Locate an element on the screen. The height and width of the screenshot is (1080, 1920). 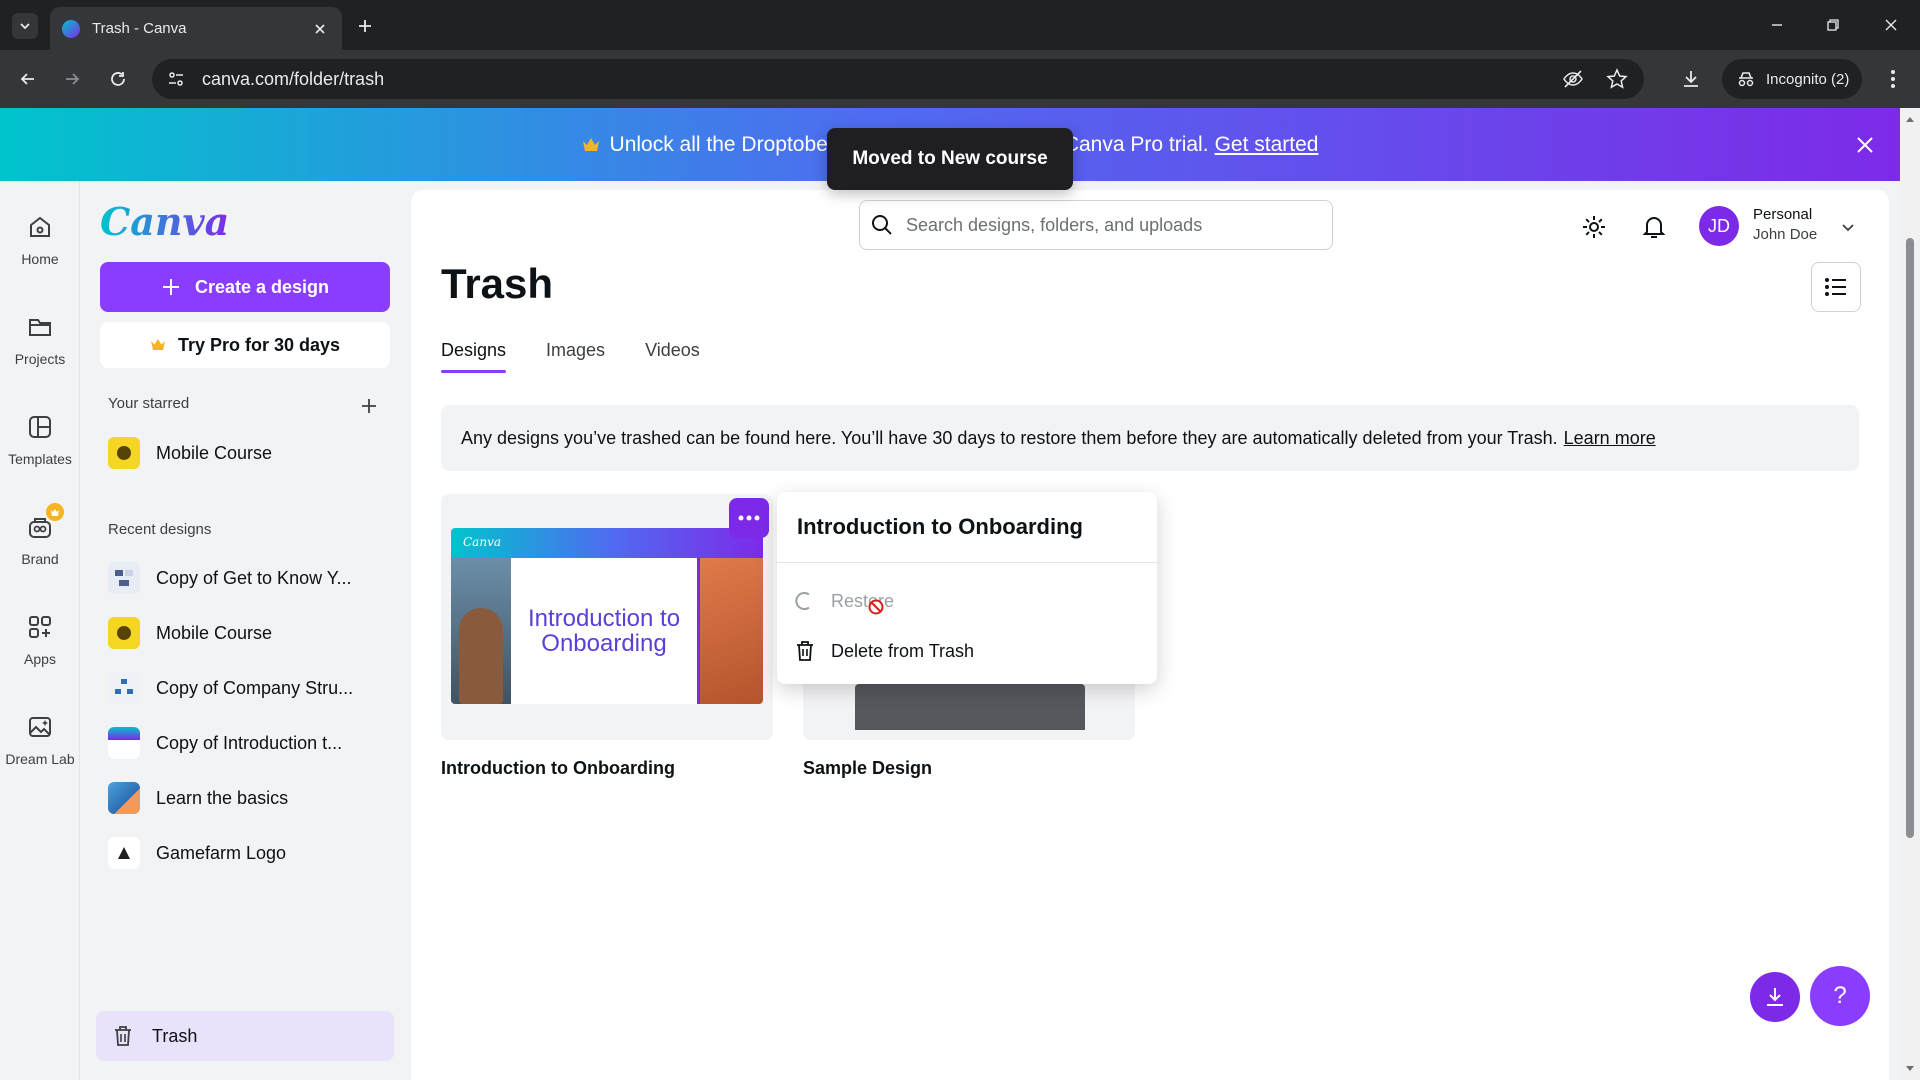
browser-menu-button is located at coordinates (1893, 79).